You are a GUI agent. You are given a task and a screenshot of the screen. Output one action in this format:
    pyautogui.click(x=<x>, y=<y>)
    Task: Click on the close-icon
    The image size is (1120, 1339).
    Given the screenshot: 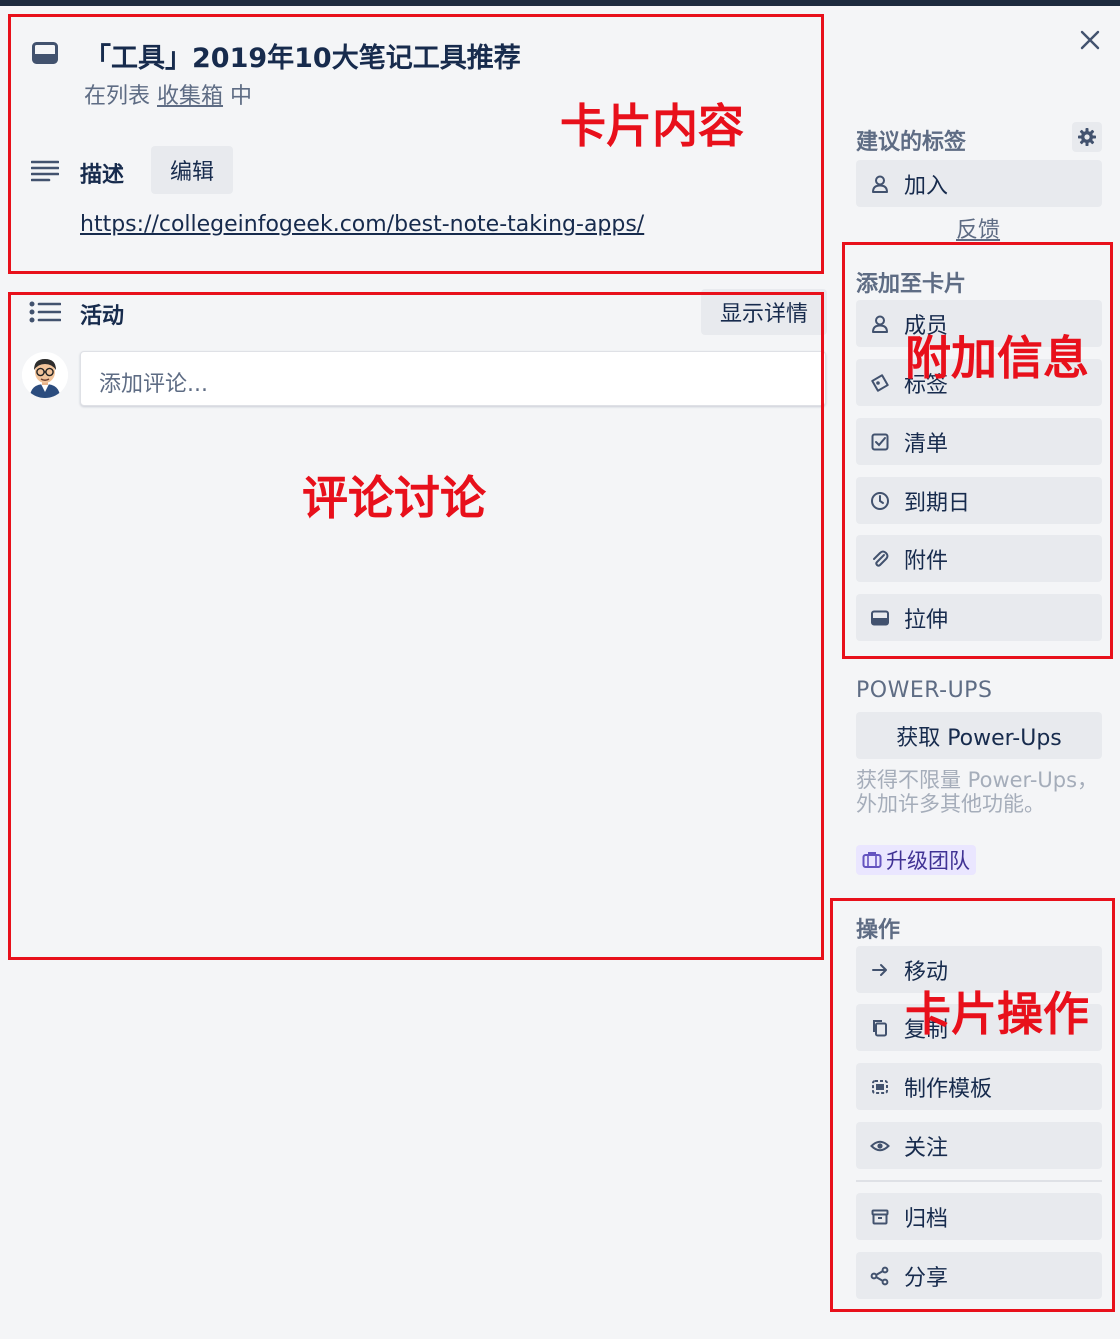 What is the action you would take?
    pyautogui.click(x=1090, y=40)
    